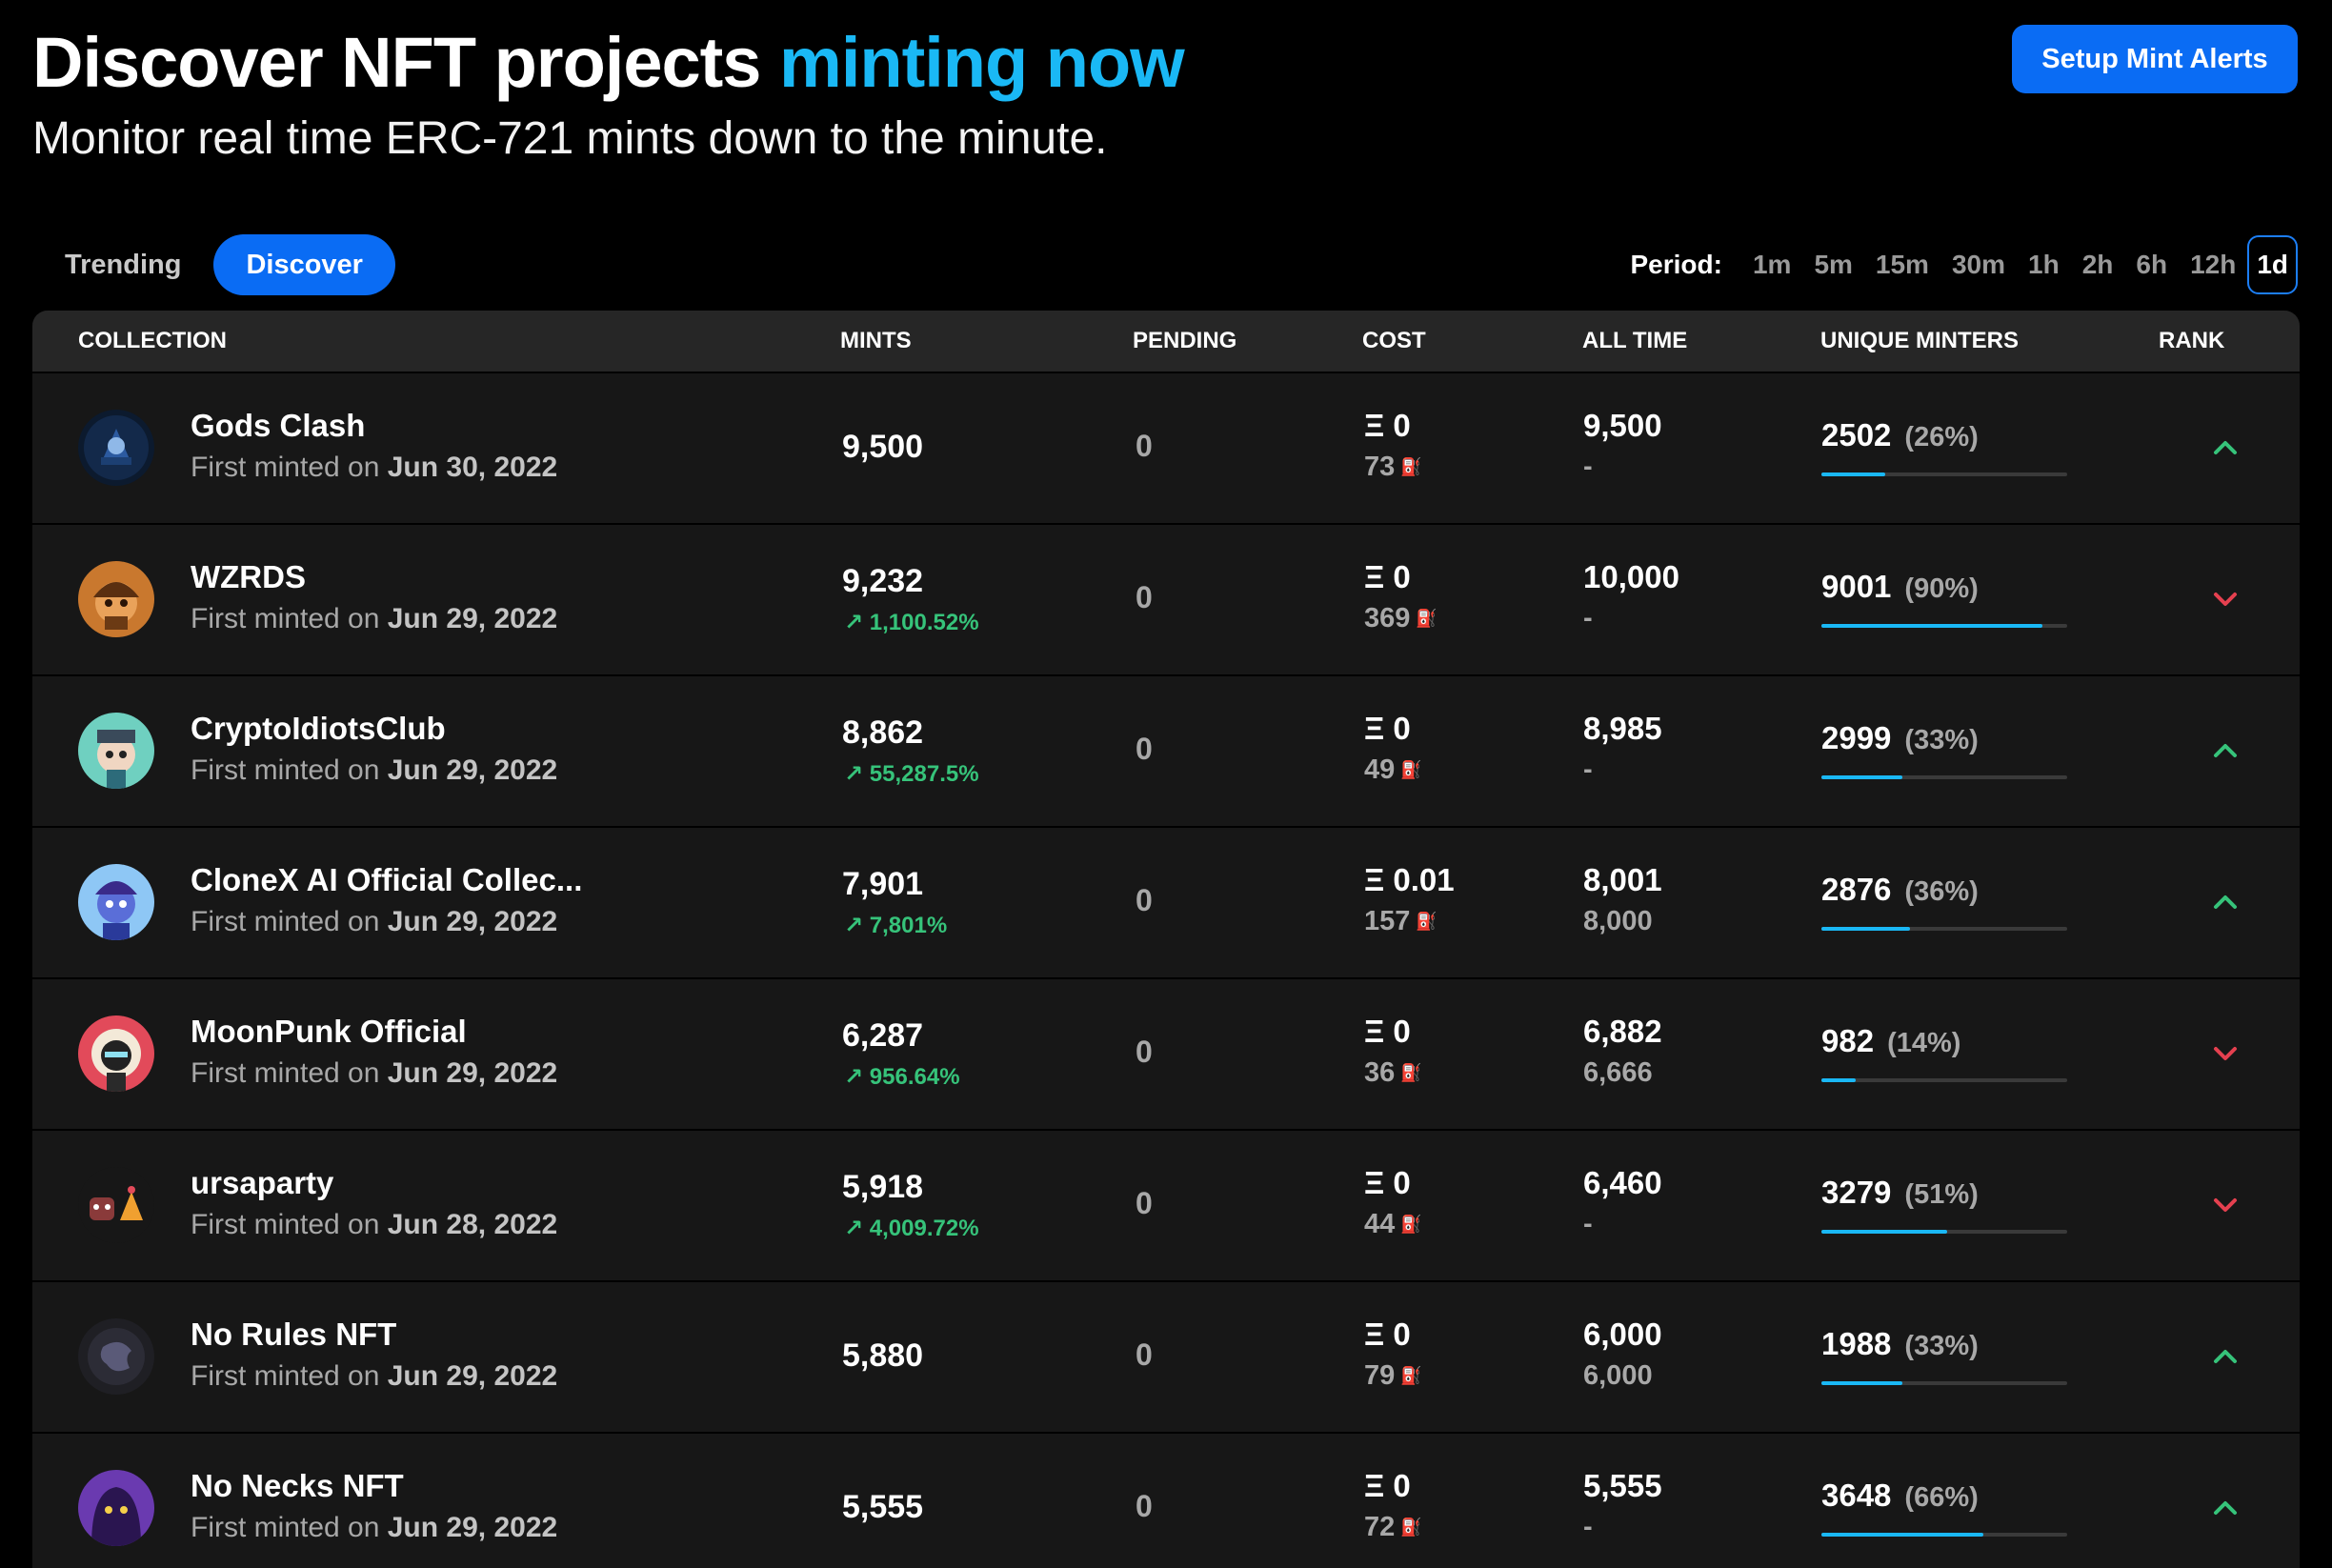 The image size is (2332, 1568). Describe the element at coordinates (1856, 586) in the screenshot. I see `unique-minters-count: 9001` at that location.